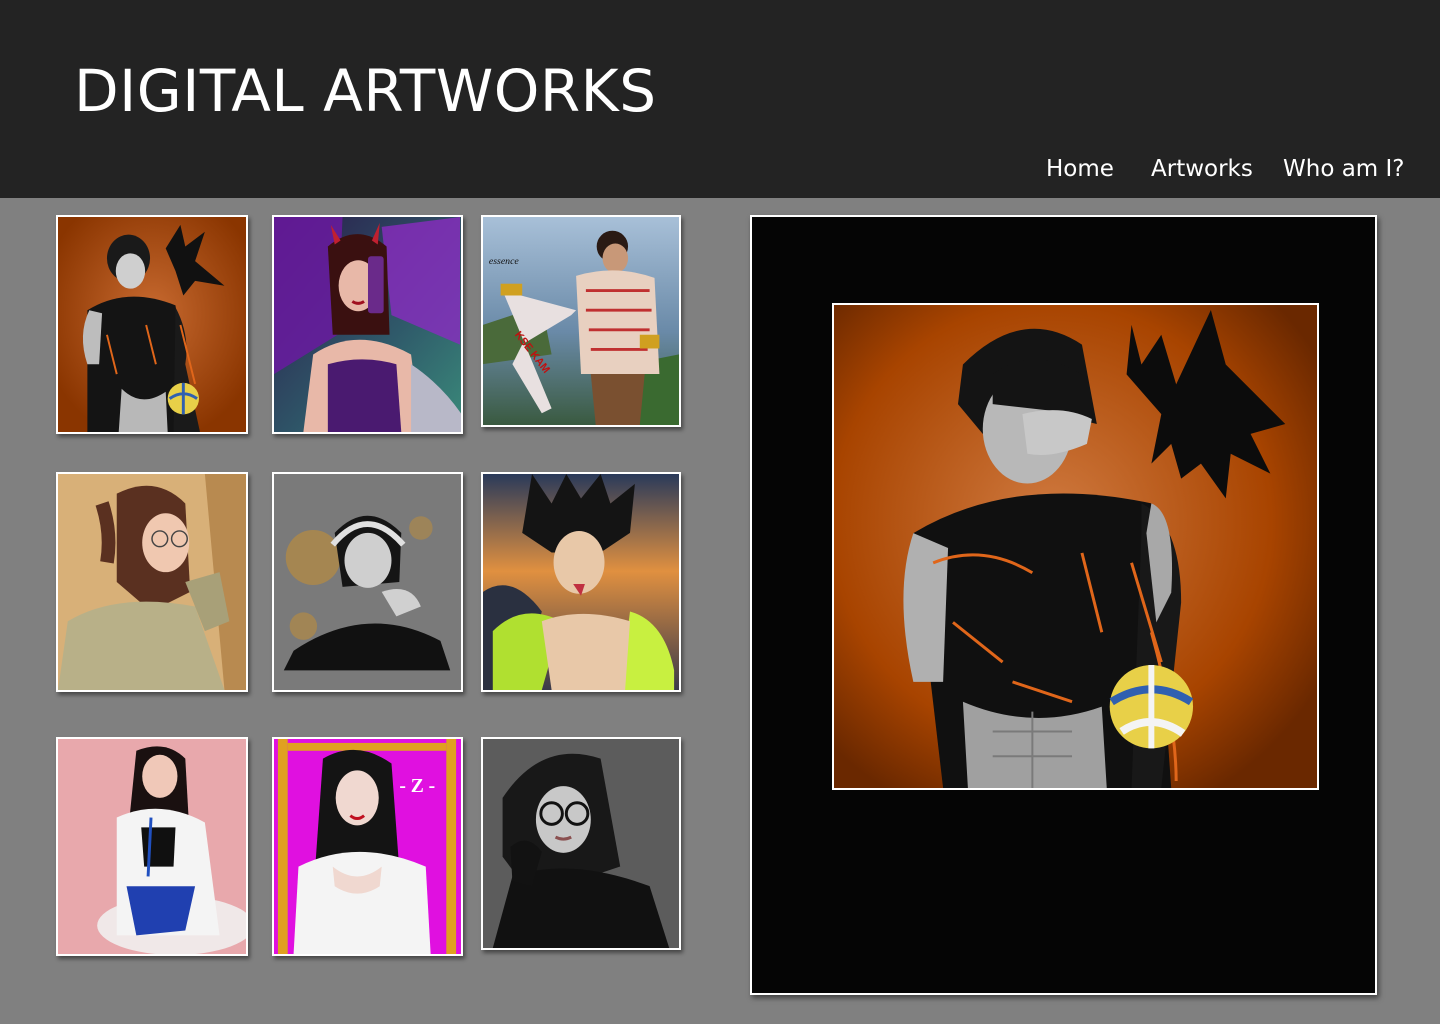 This screenshot has width=1440, height=1024. I want to click on artwork-image-warrior: essence KSE KAM, so click(581, 321).